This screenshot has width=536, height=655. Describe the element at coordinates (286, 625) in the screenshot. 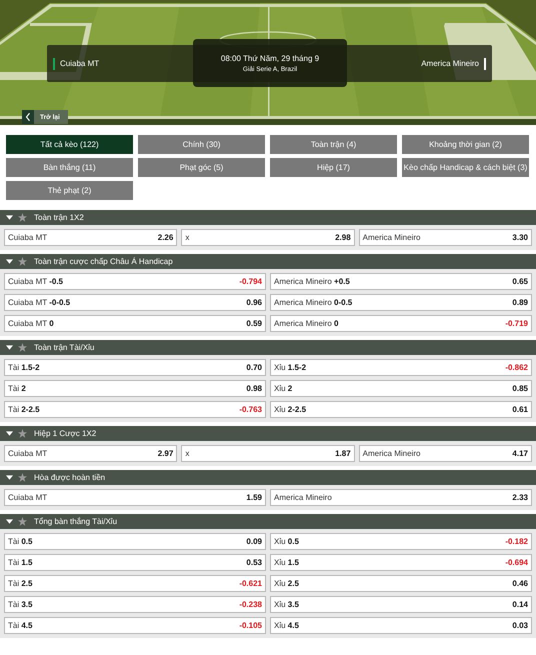

I see `selection-label: Xỉu 4.5` at that location.